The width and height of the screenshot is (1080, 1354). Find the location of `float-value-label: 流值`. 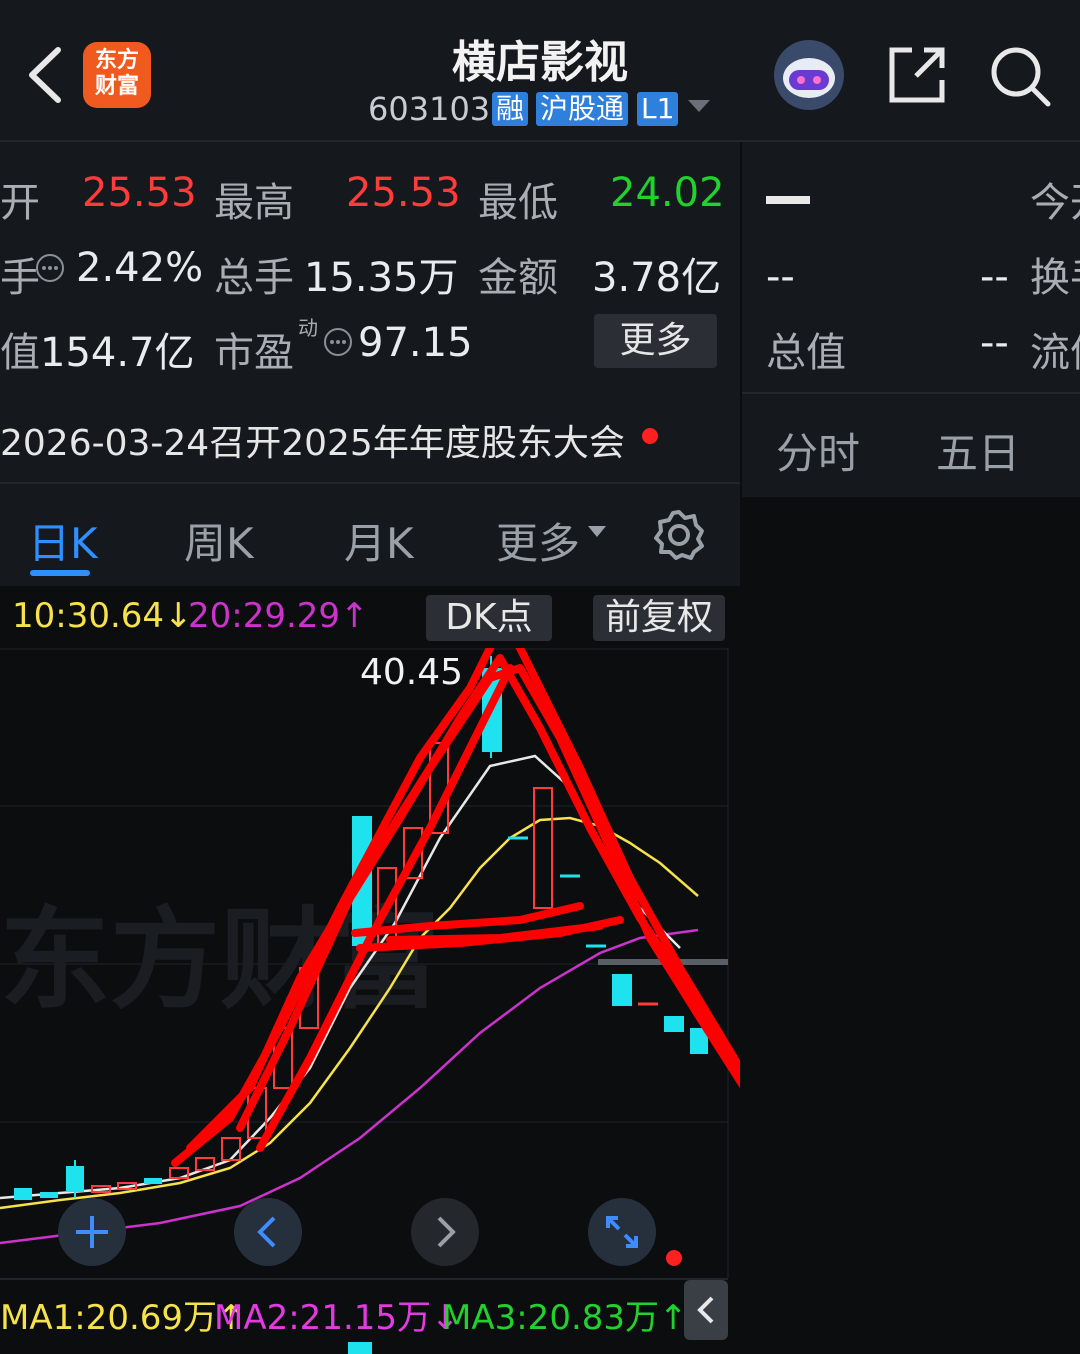

float-value-label: 流值 is located at coordinates (1055, 353).